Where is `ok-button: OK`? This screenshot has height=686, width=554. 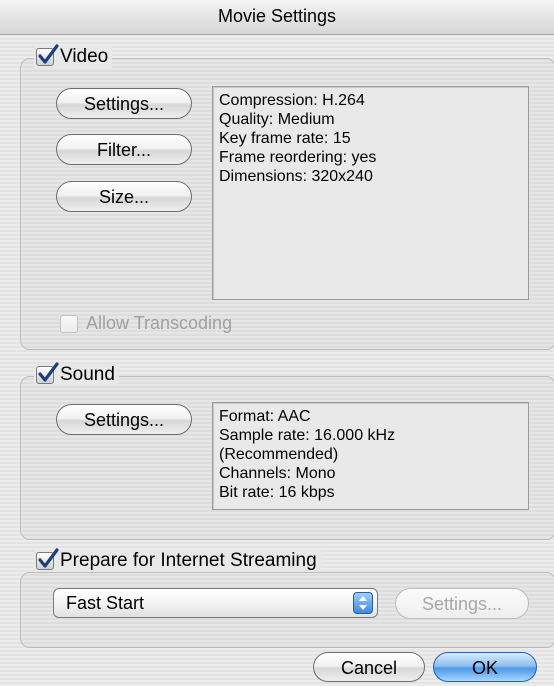 ok-button: OK is located at coordinates (485, 667).